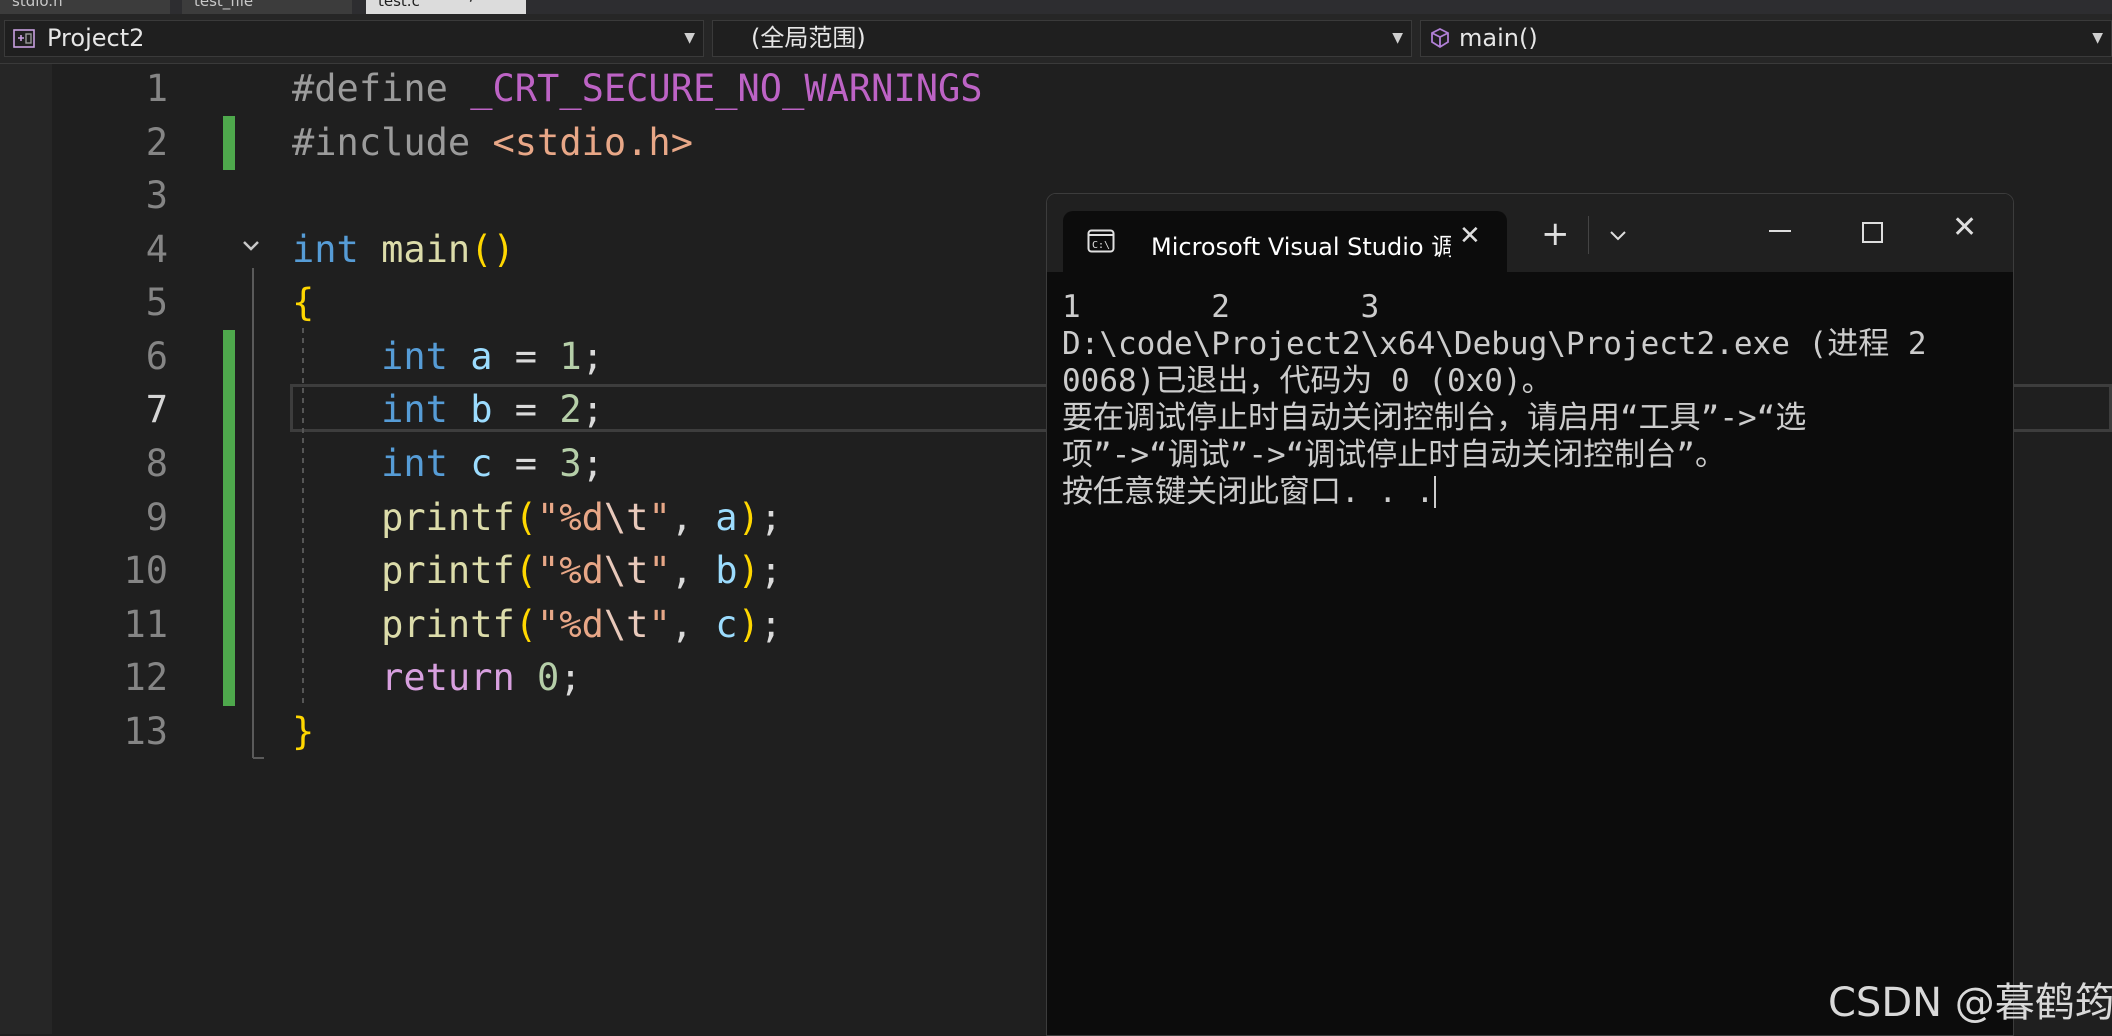 Image resolution: width=2112 pixels, height=1036 pixels. What do you see at coordinates (1101, 245) in the screenshot?
I see `svg-text: C:\` at bounding box center [1101, 245].